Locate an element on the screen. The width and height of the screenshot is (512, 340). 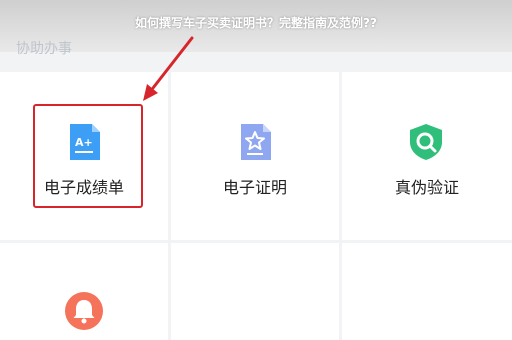
annotation-arrow-icon is located at coordinates (168, 68).